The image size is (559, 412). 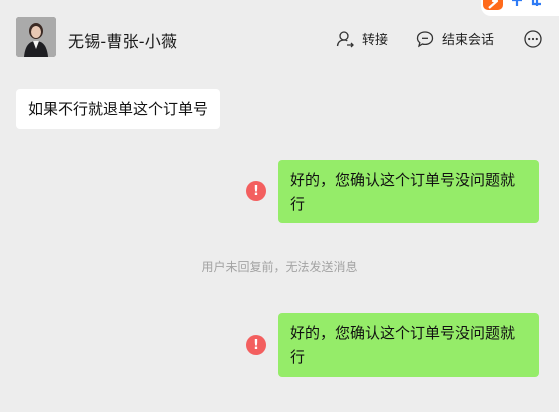 I want to click on end-session-button: 结束会话, so click(x=455, y=38).